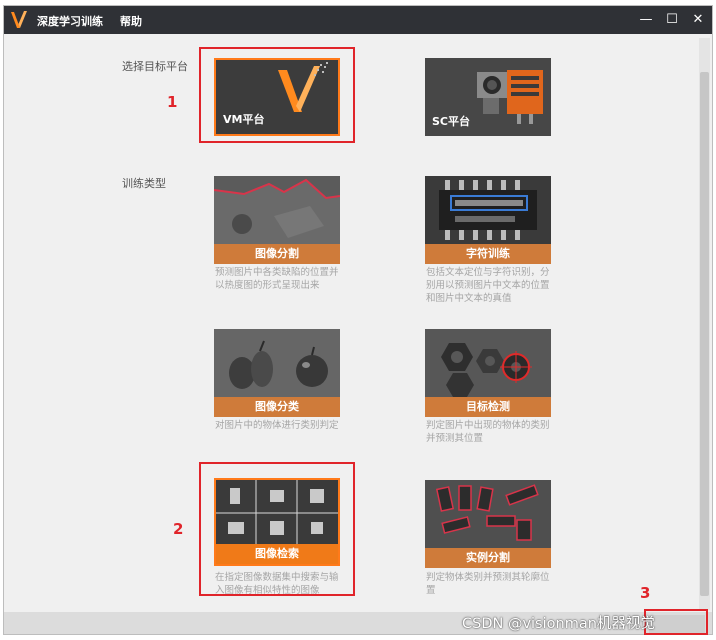 This screenshot has width=716, height=640. Describe the element at coordinates (144, 183) in the screenshot. I see `training-type-section-label: 训练类型` at that location.